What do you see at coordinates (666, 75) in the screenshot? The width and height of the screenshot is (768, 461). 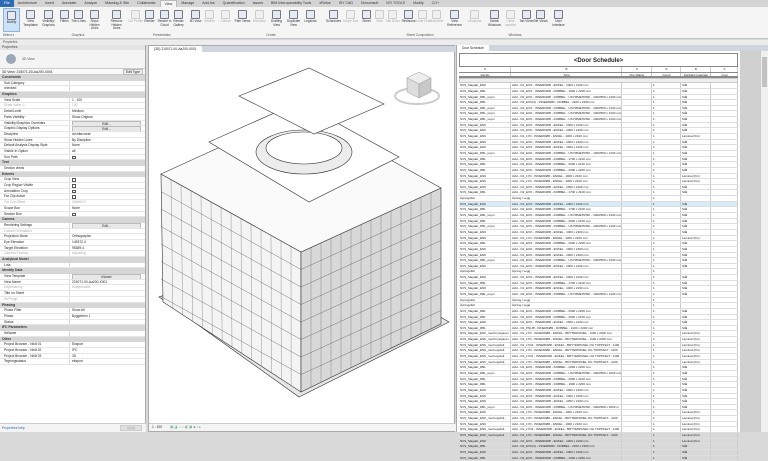 I see `header-count: Count` at bounding box center [666, 75].